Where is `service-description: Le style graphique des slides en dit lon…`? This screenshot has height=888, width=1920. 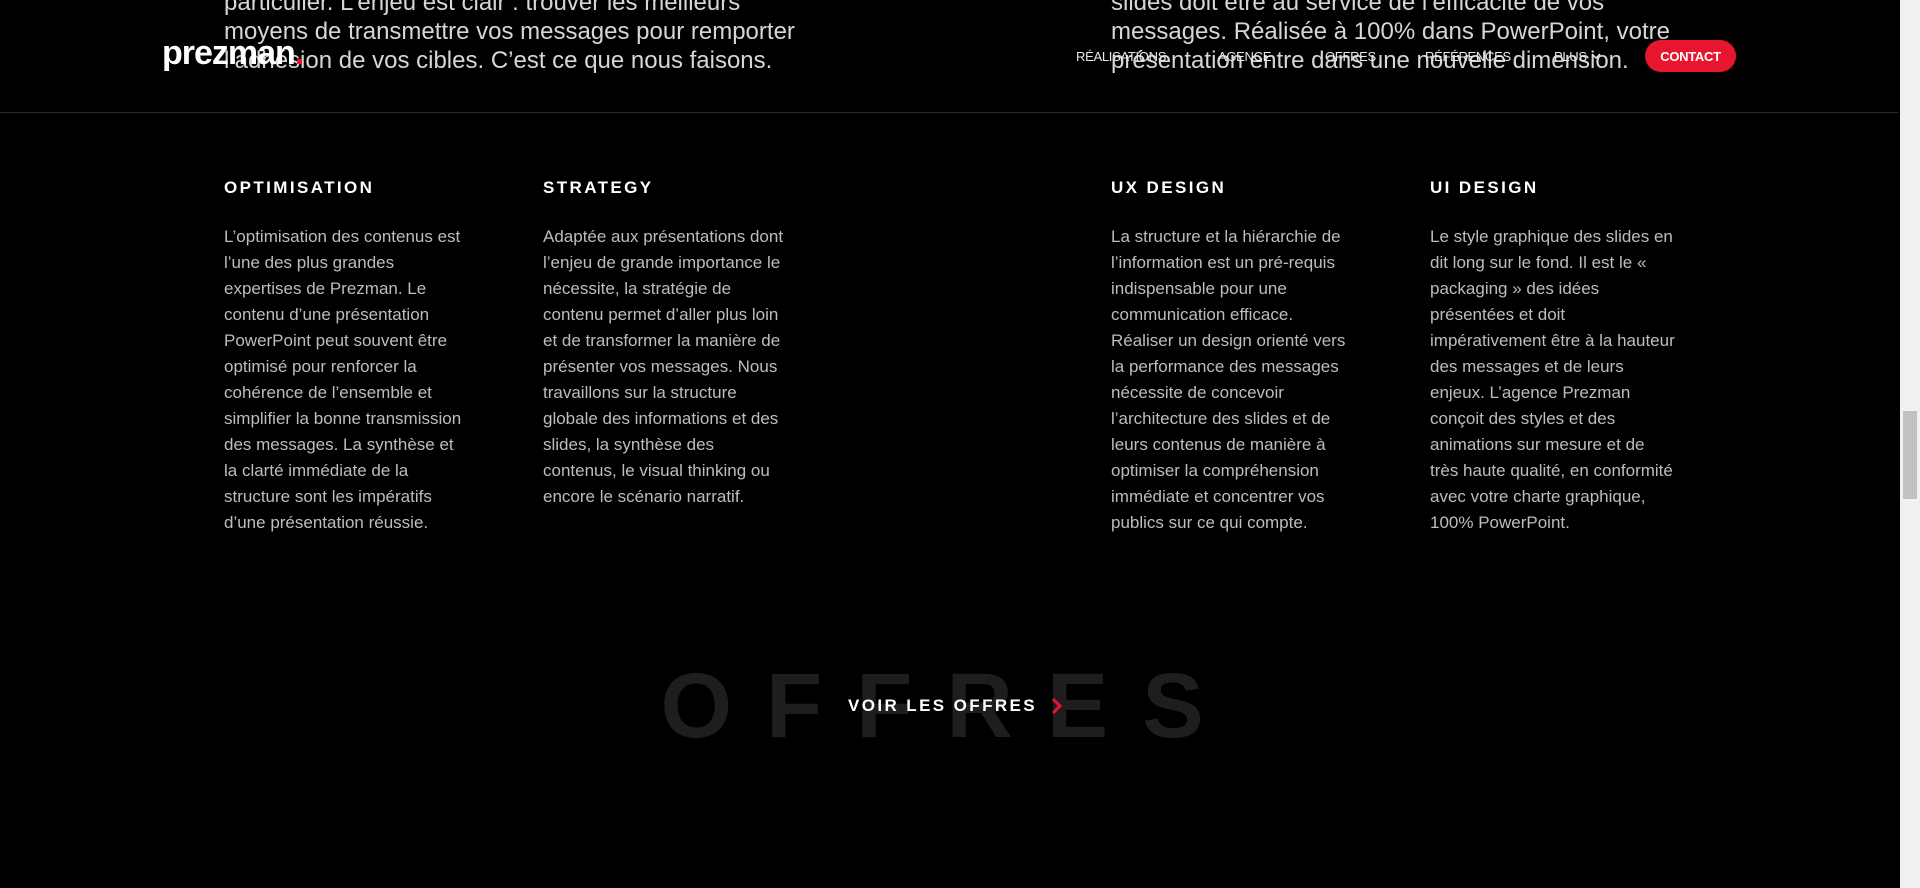
service-description: Le style graphique des slides en dit lon… is located at coordinates (1552, 379).